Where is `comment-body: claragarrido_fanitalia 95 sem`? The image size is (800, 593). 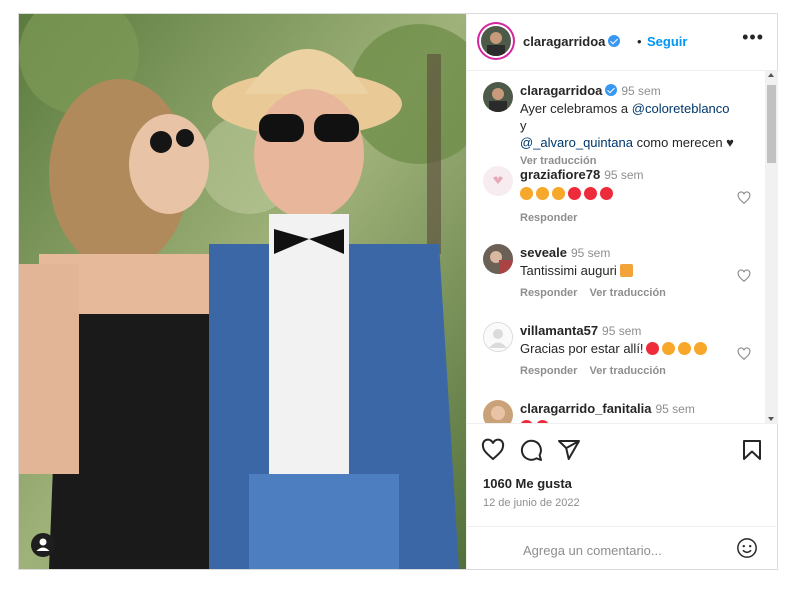 comment-body: claragarrido_fanitalia 95 sem is located at coordinates (627, 411).